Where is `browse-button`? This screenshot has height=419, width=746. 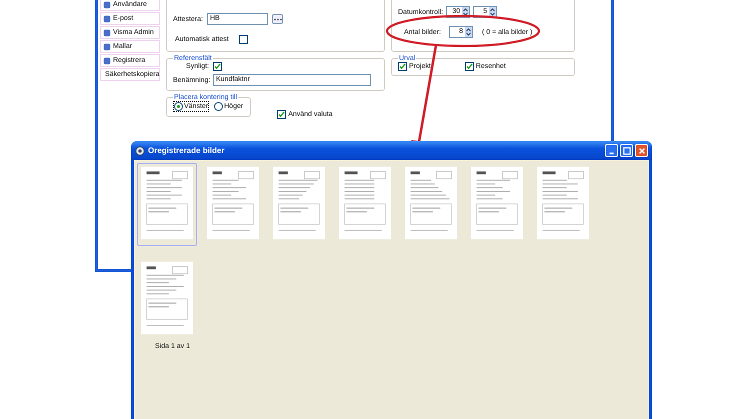 browse-button is located at coordinates (277, 19).